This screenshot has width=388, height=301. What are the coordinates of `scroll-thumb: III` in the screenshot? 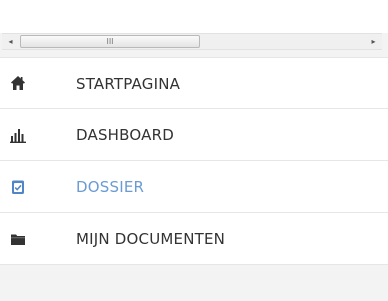 It's located at (110, 41).